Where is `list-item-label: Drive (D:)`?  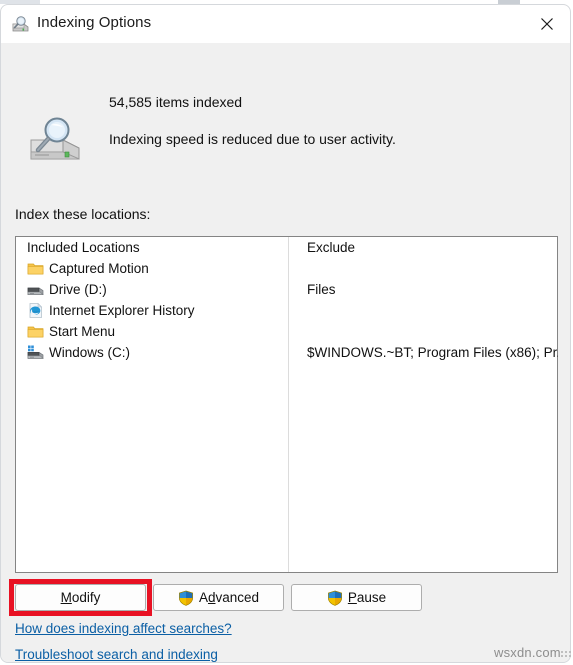
list-item-label: Drive (D:) is located at coordinates (78, 289).